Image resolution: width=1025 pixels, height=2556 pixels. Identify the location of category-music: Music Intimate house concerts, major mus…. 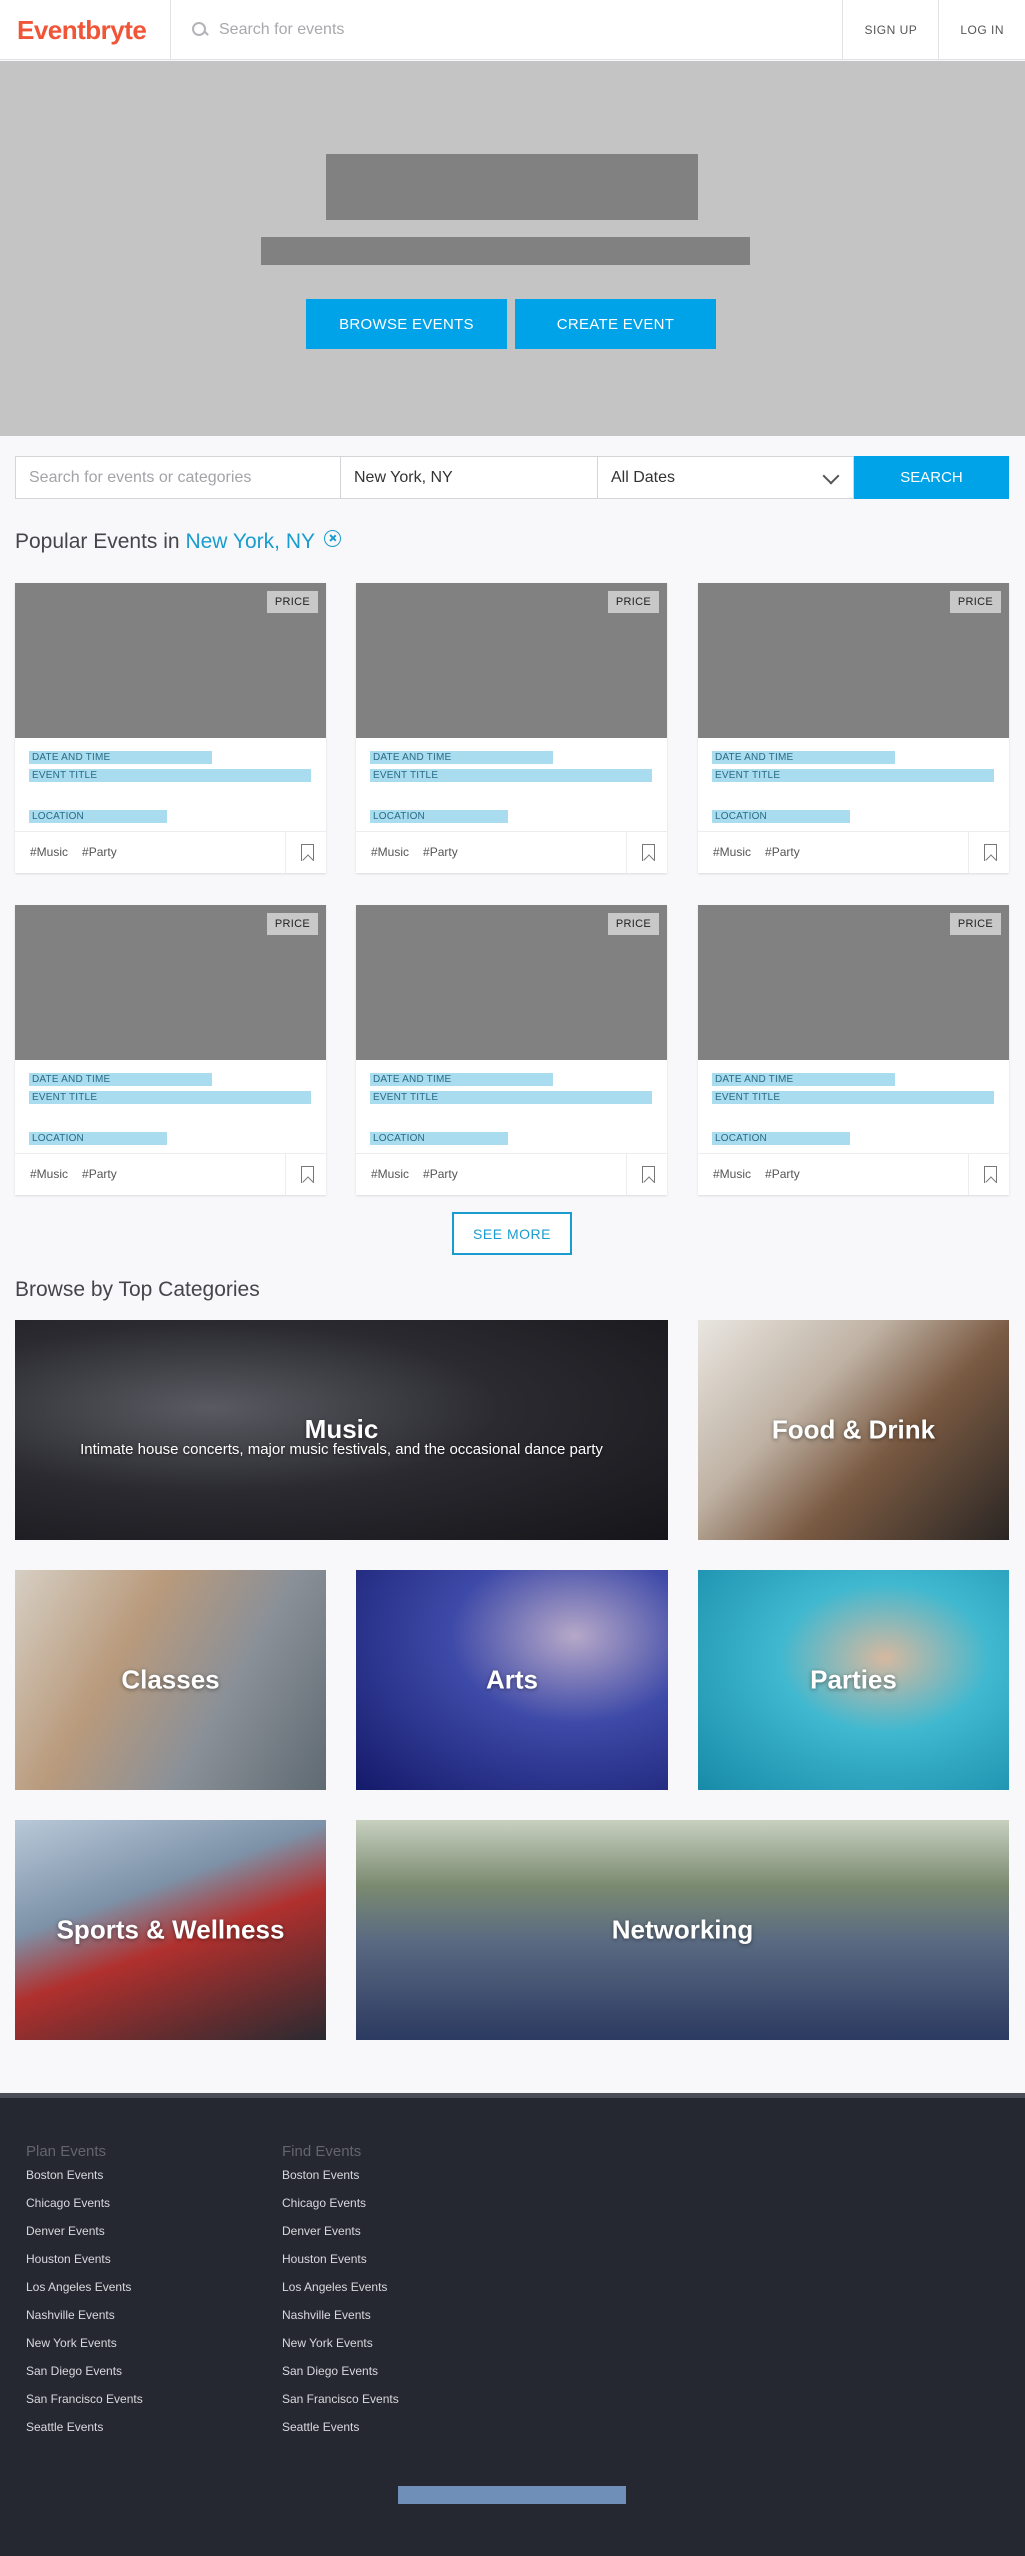
(341, 1430).